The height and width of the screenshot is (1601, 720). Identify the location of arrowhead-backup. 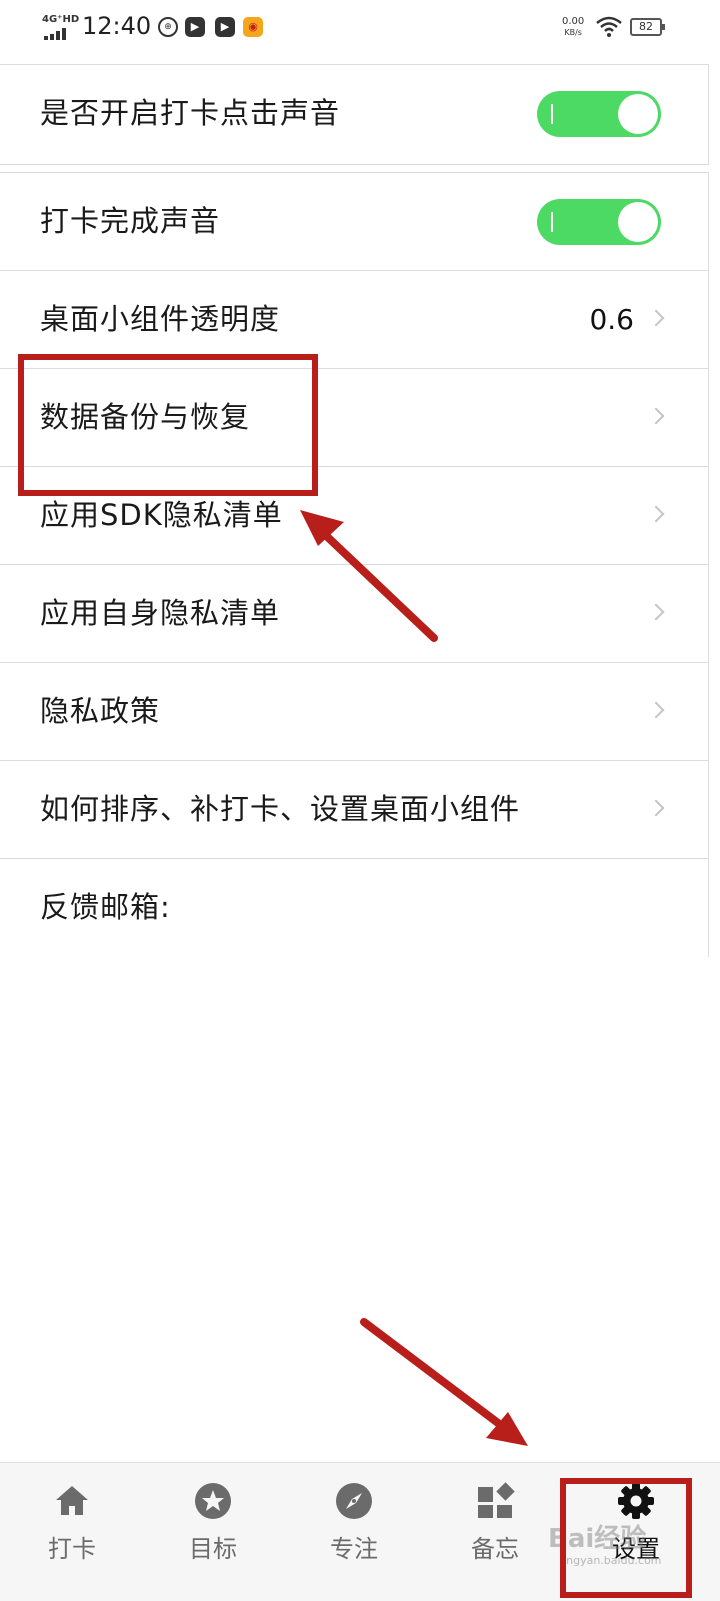
(322, 528).